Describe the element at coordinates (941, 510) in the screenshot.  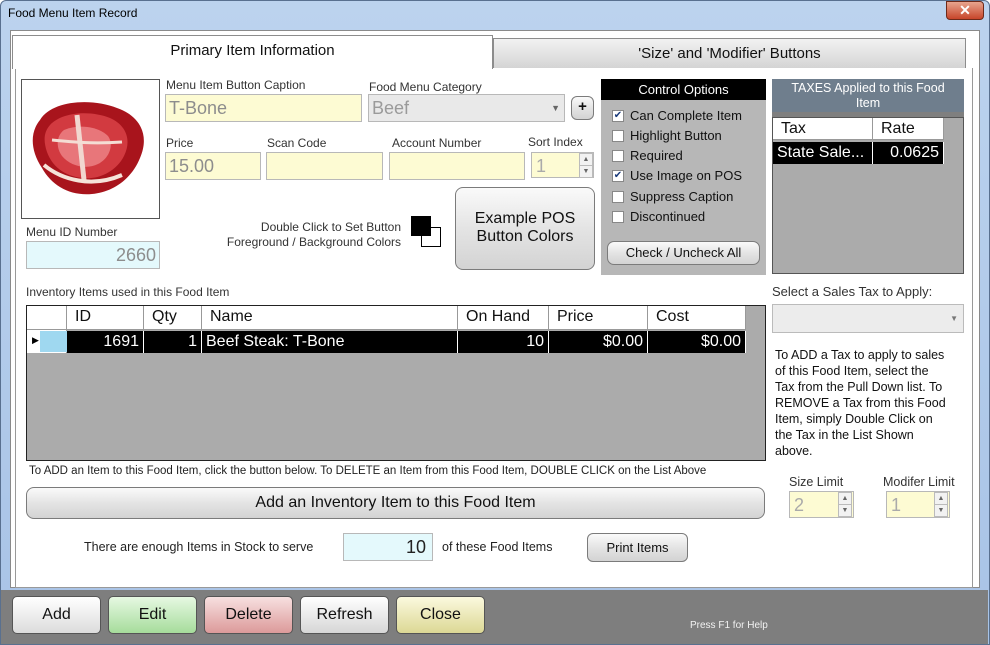
I see `modifier-down-icon: ▼` at that location.